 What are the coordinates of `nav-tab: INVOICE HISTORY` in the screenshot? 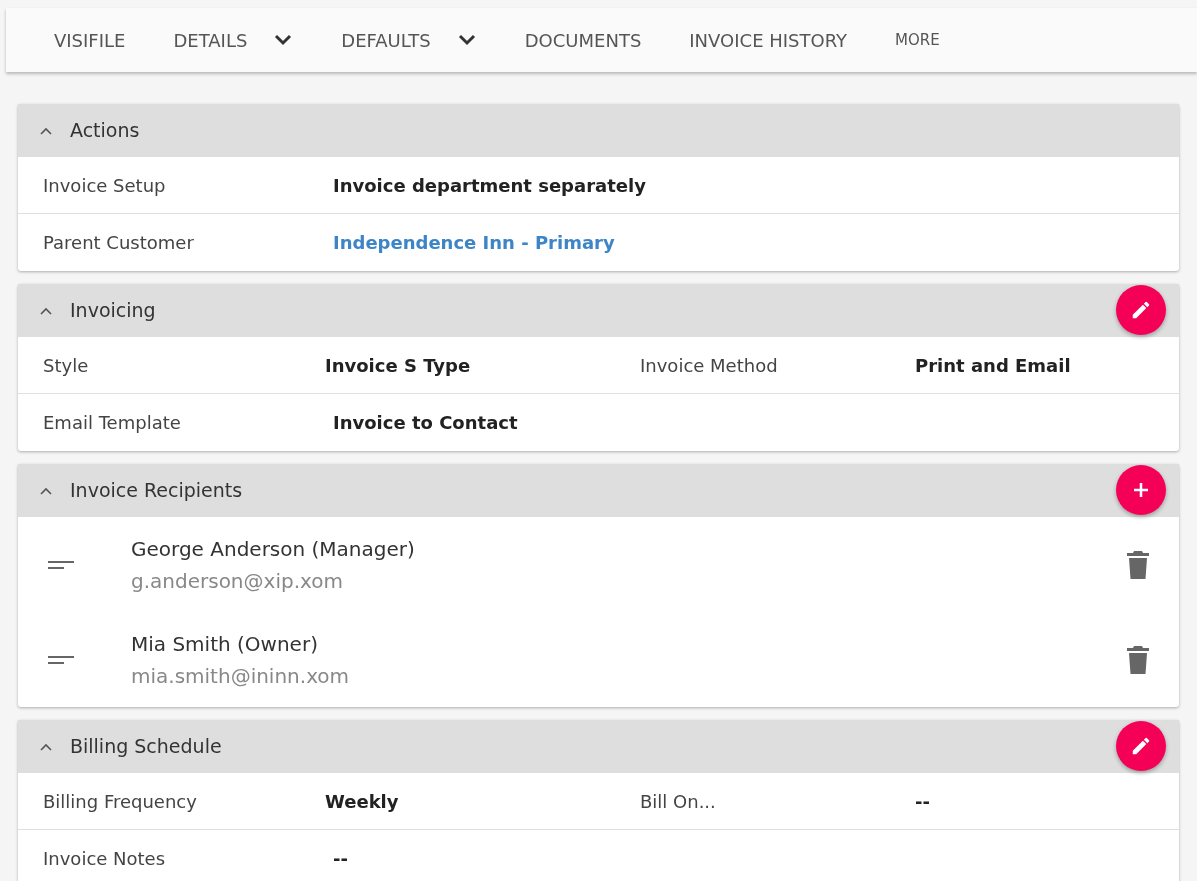 It's located at (768, 40).